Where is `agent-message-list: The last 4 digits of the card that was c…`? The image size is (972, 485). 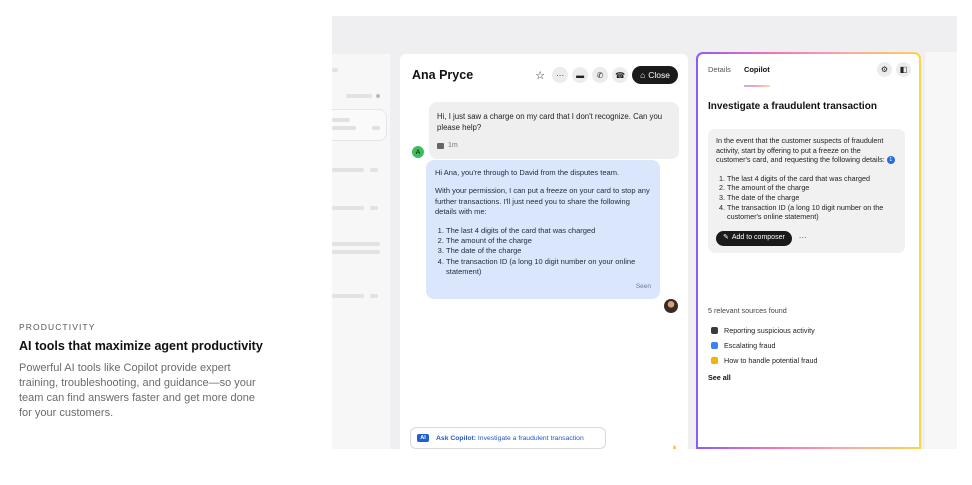
agent-message-list: The last 4 digits of the card that was c… is located at coordinates (543, 252).